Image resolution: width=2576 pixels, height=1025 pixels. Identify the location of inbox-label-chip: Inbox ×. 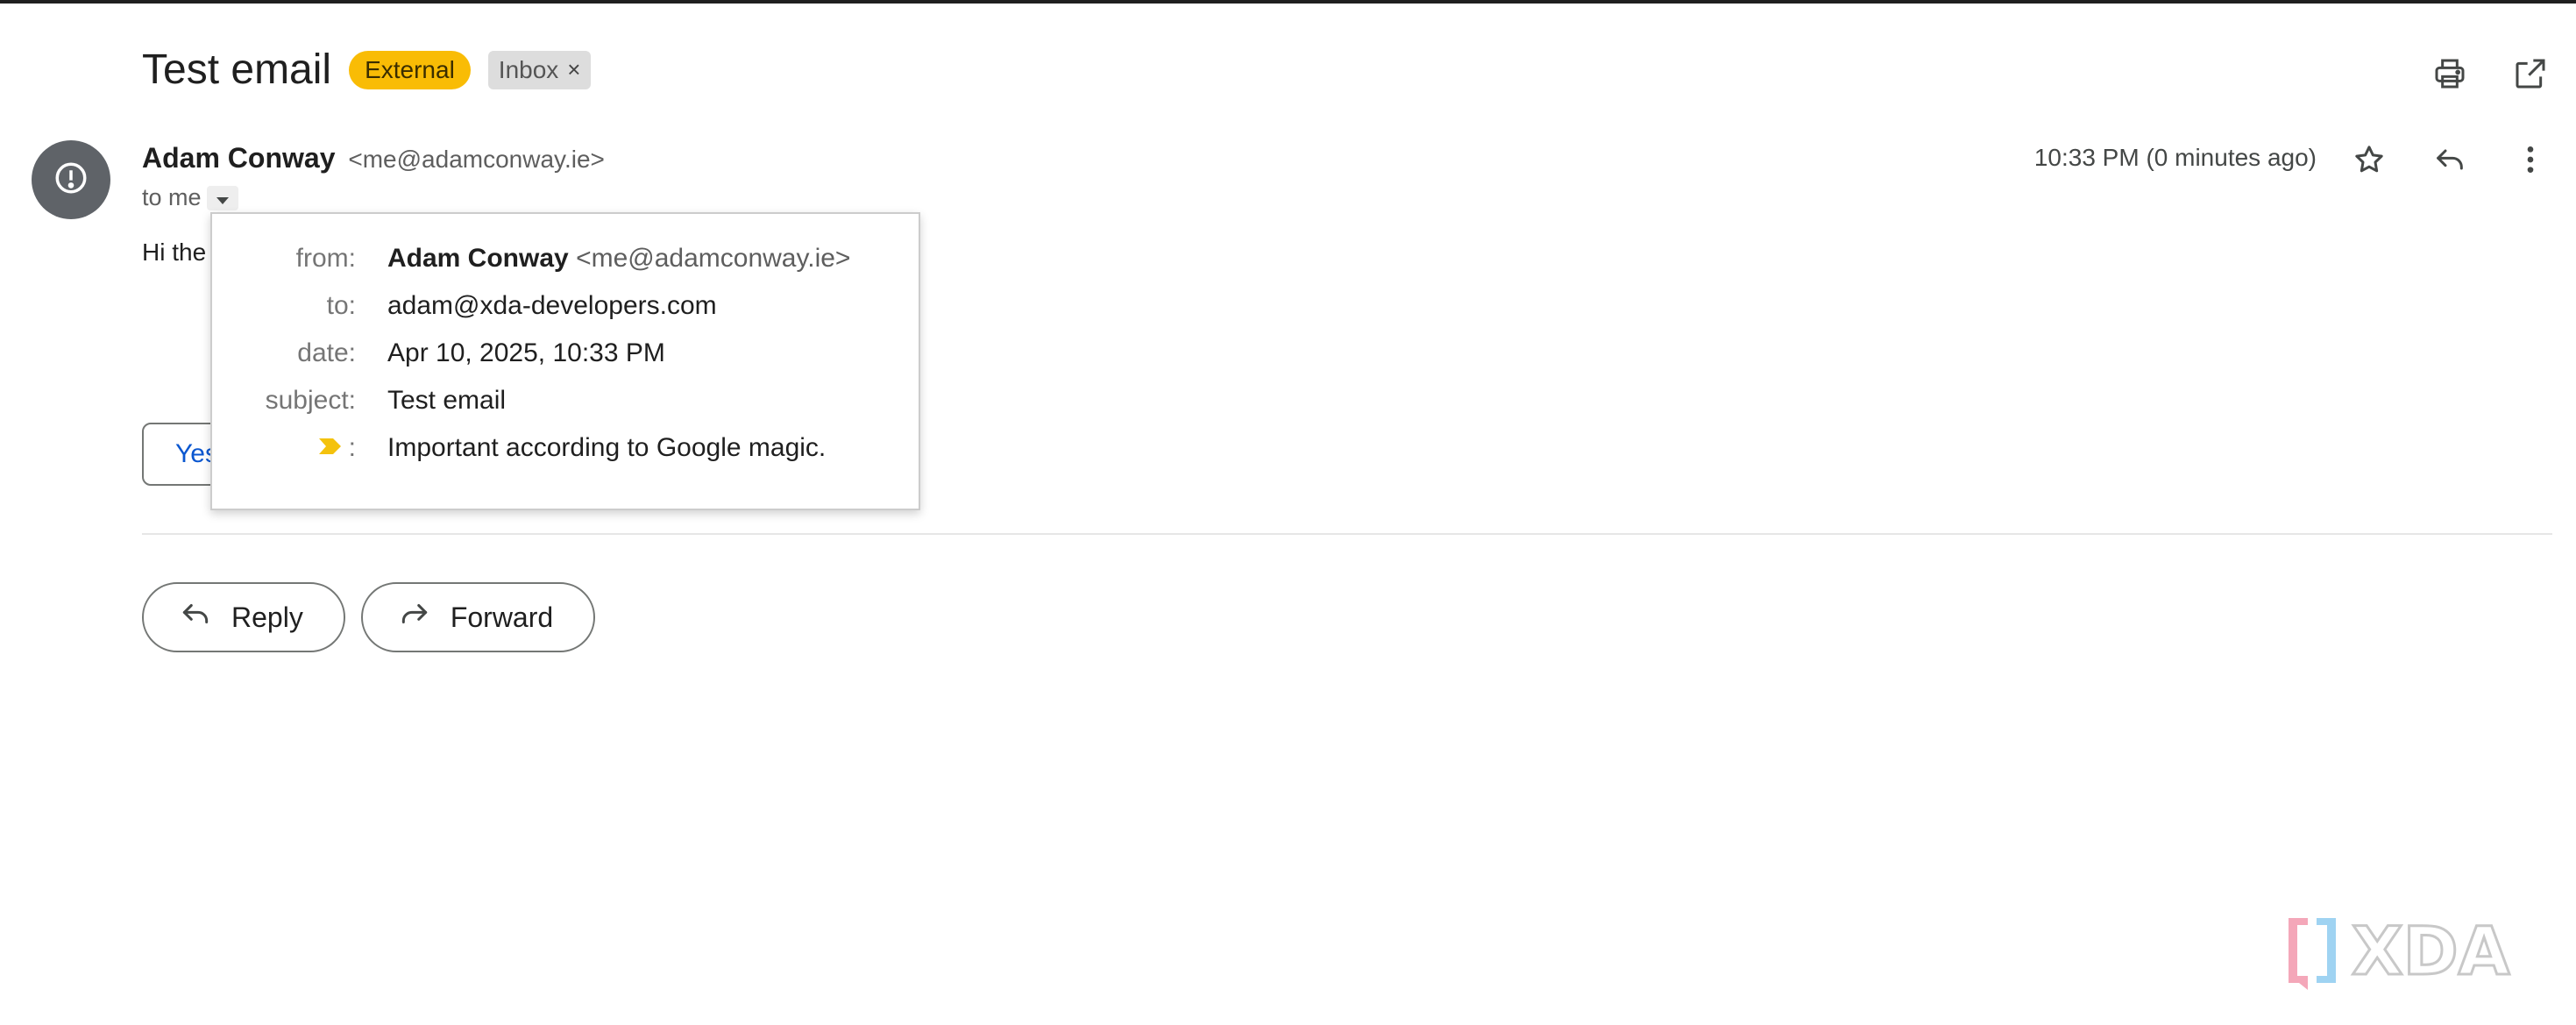
(539, 69).